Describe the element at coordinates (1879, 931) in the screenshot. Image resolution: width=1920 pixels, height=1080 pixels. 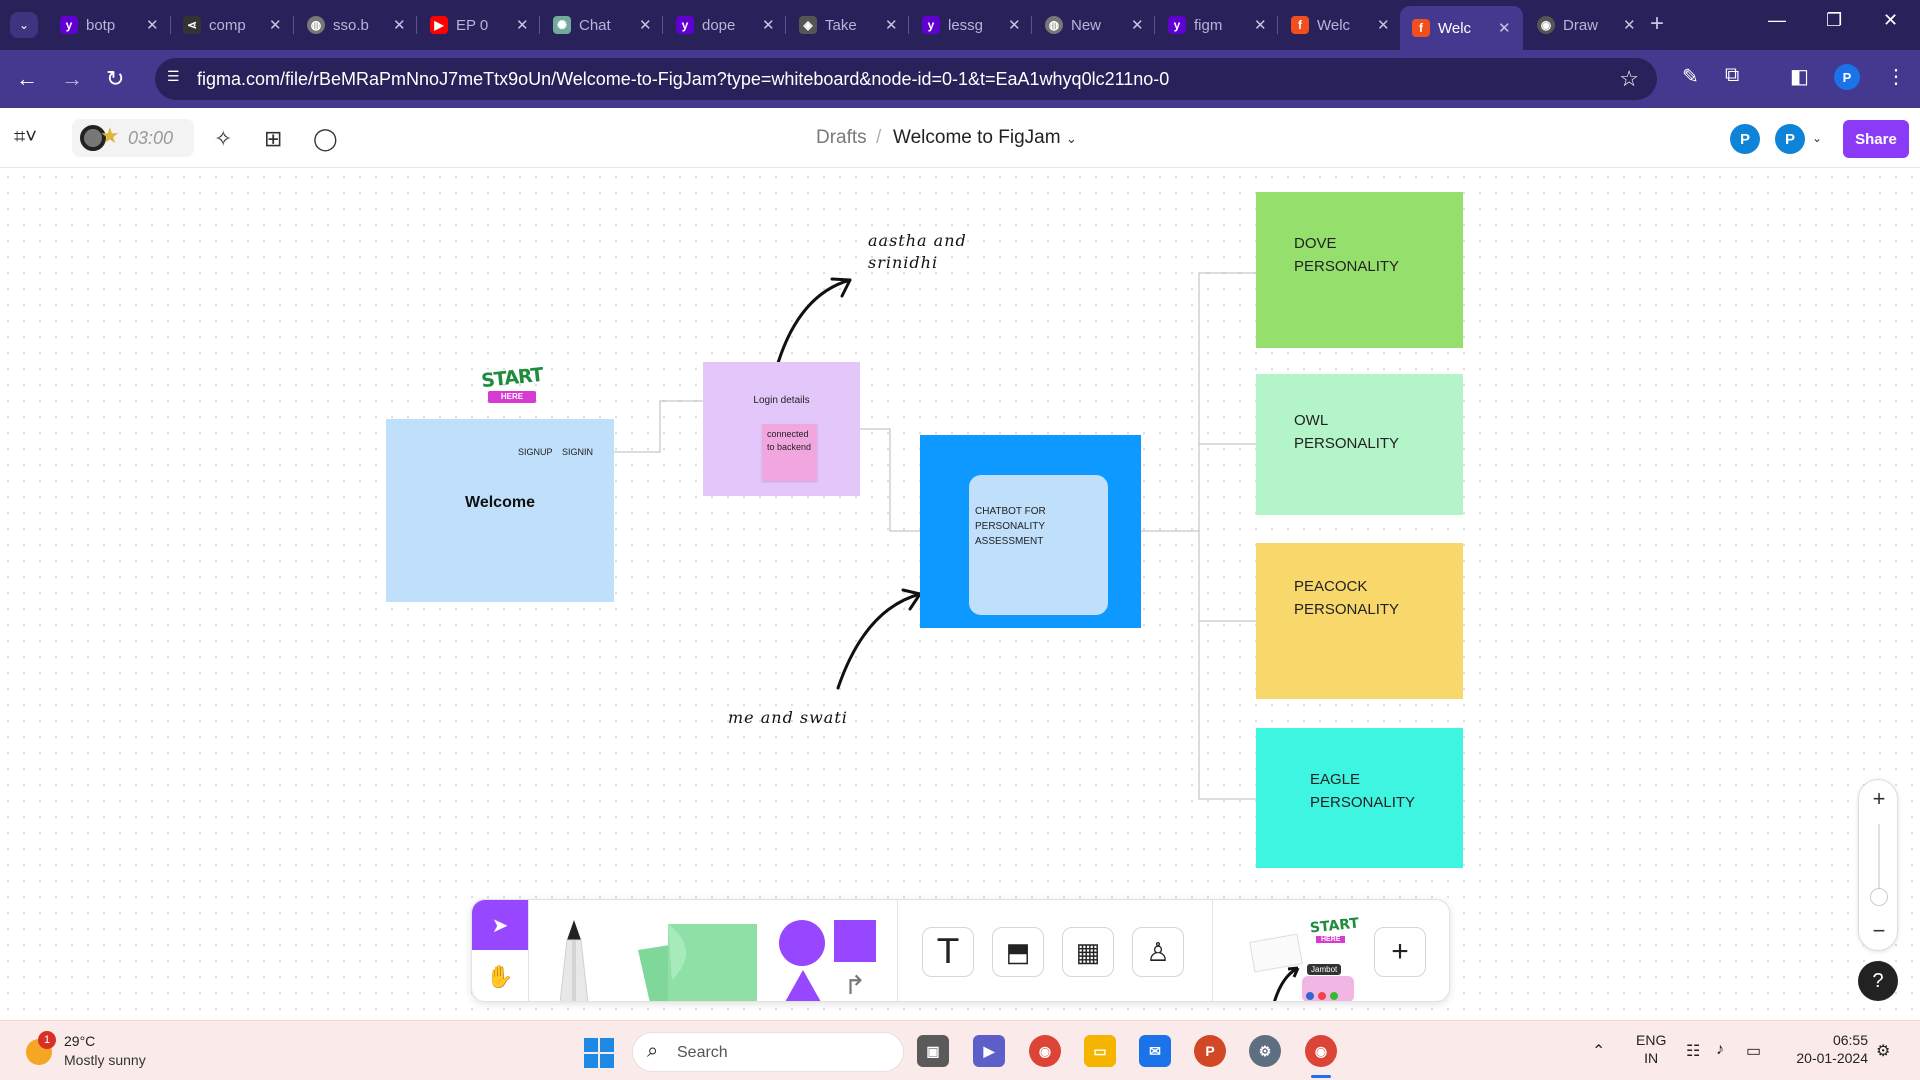
I see `zoom-out-button: −` at that location.